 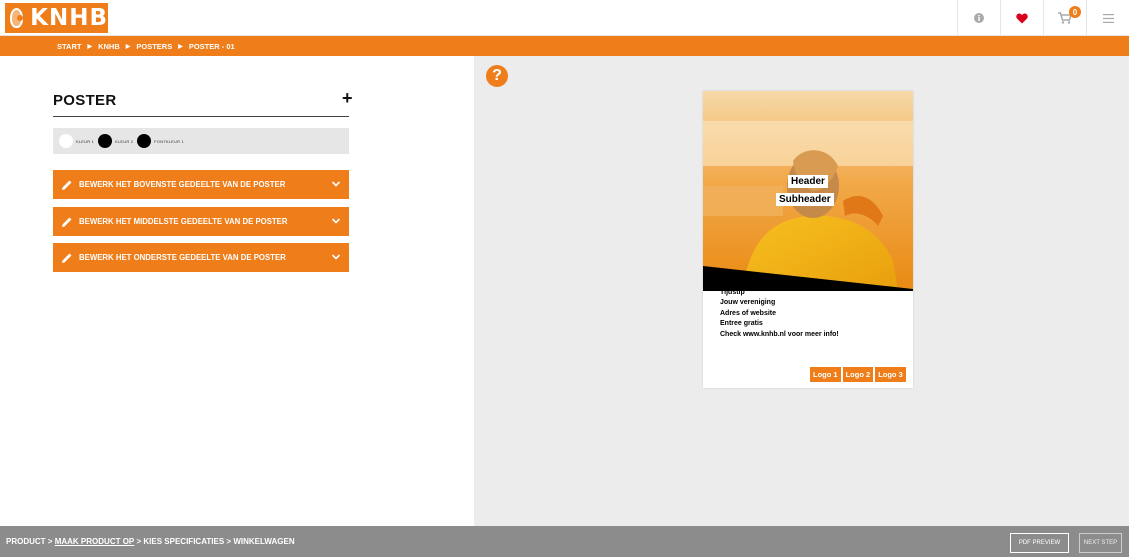 I want to click on poster-photo, so click(x=808, y=191).